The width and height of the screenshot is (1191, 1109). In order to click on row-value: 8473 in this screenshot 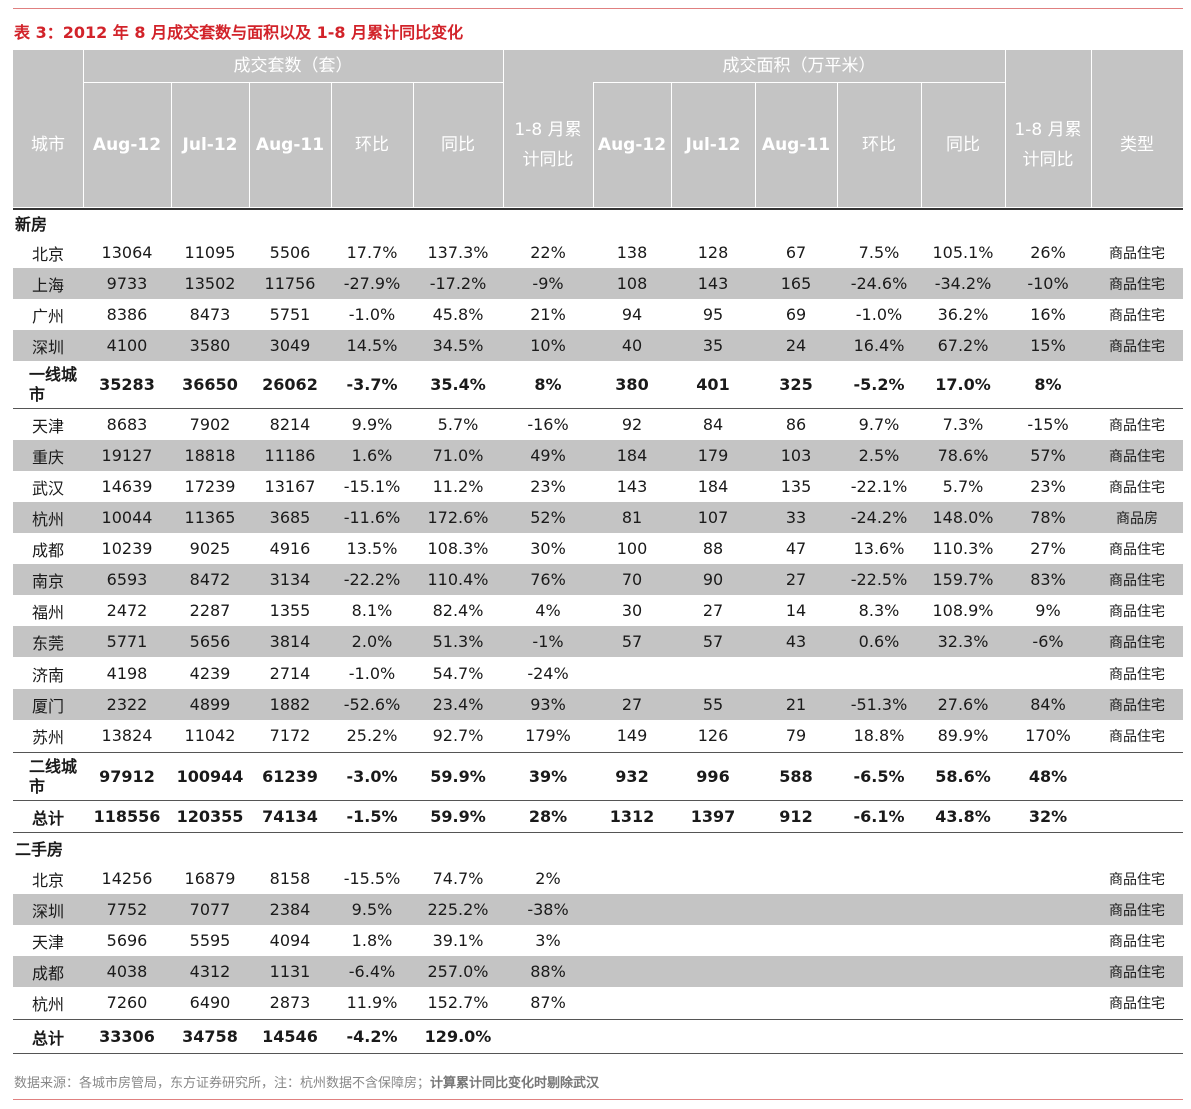, I will do `click(210, 314)`.